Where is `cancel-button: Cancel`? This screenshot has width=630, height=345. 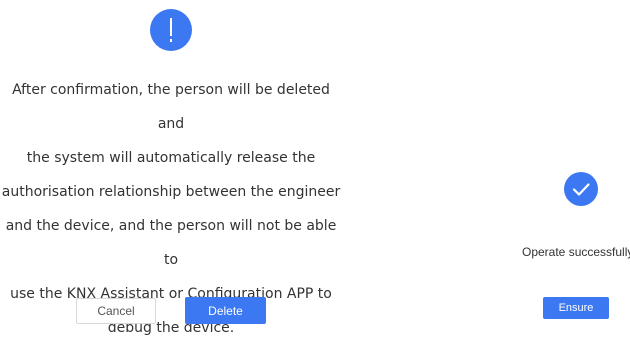
cancel-button: Cancel is located at coordinates (116, 311).